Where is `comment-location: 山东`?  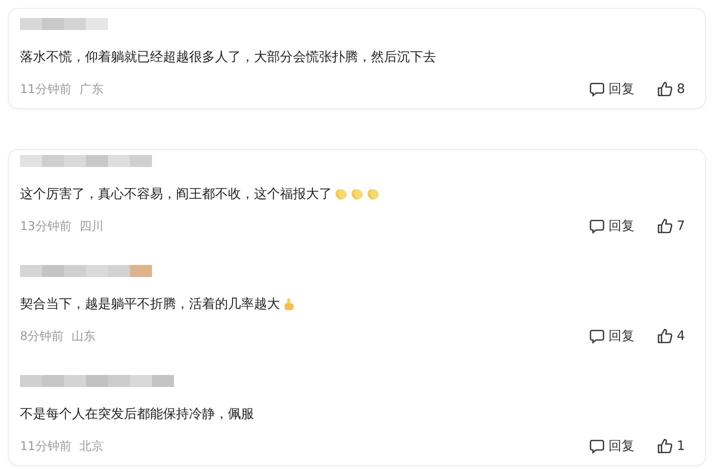
comment-location: 山东 is located at coordinates (84, 336).